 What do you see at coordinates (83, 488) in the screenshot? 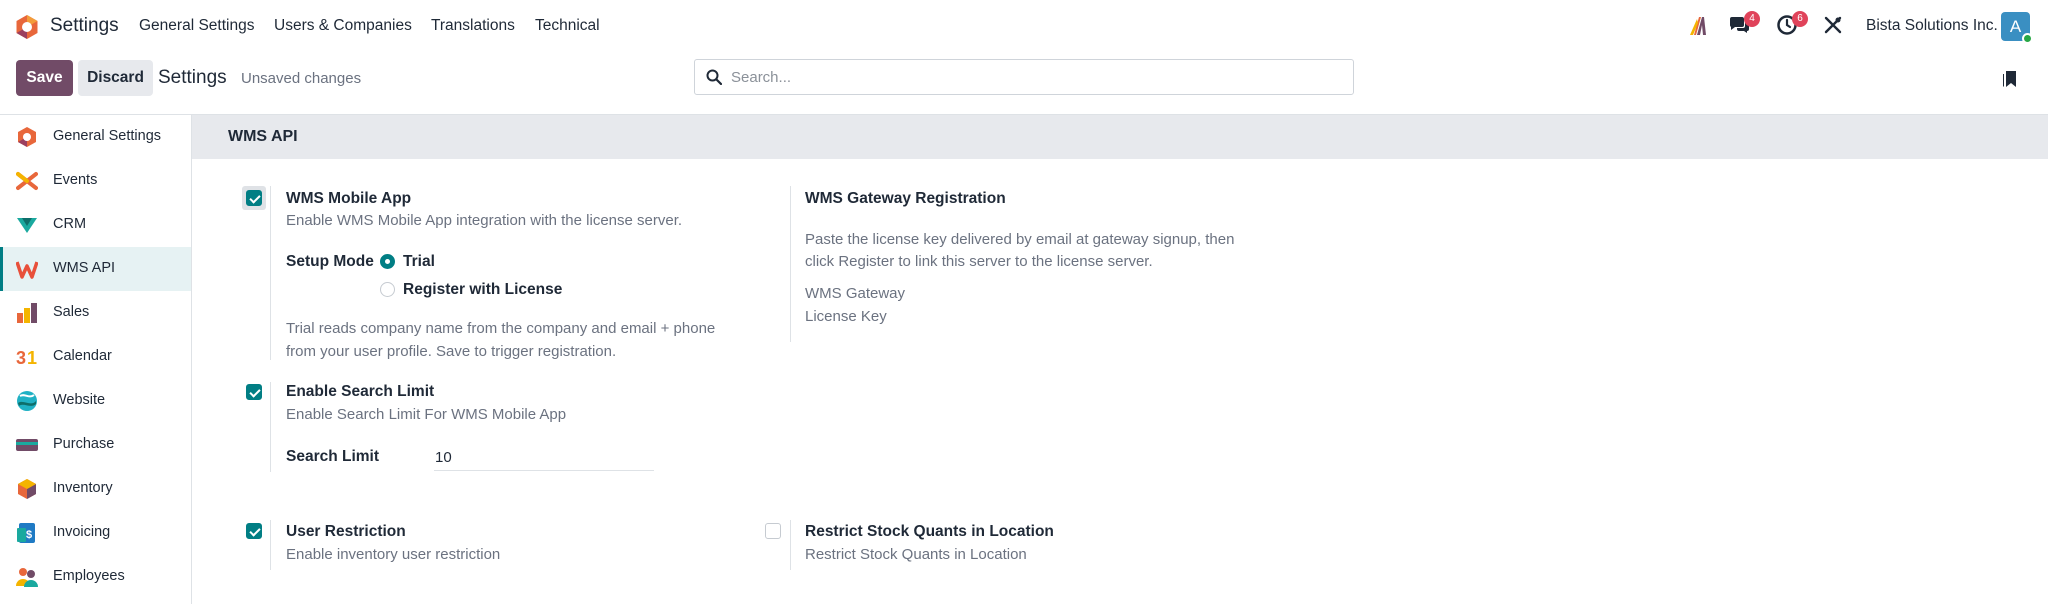
I see `sidebar-item-label: Inventory` at bounding box center [83, 488].